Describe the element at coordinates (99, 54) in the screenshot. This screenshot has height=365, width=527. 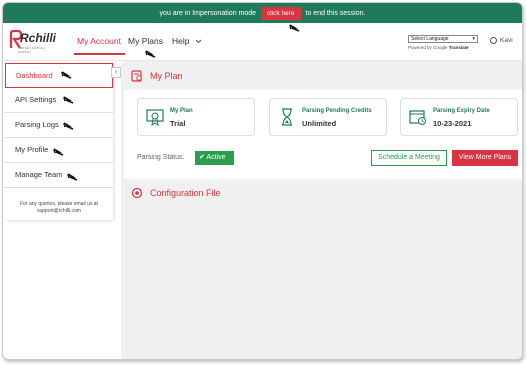
I see `nav-active-underline` at that location.